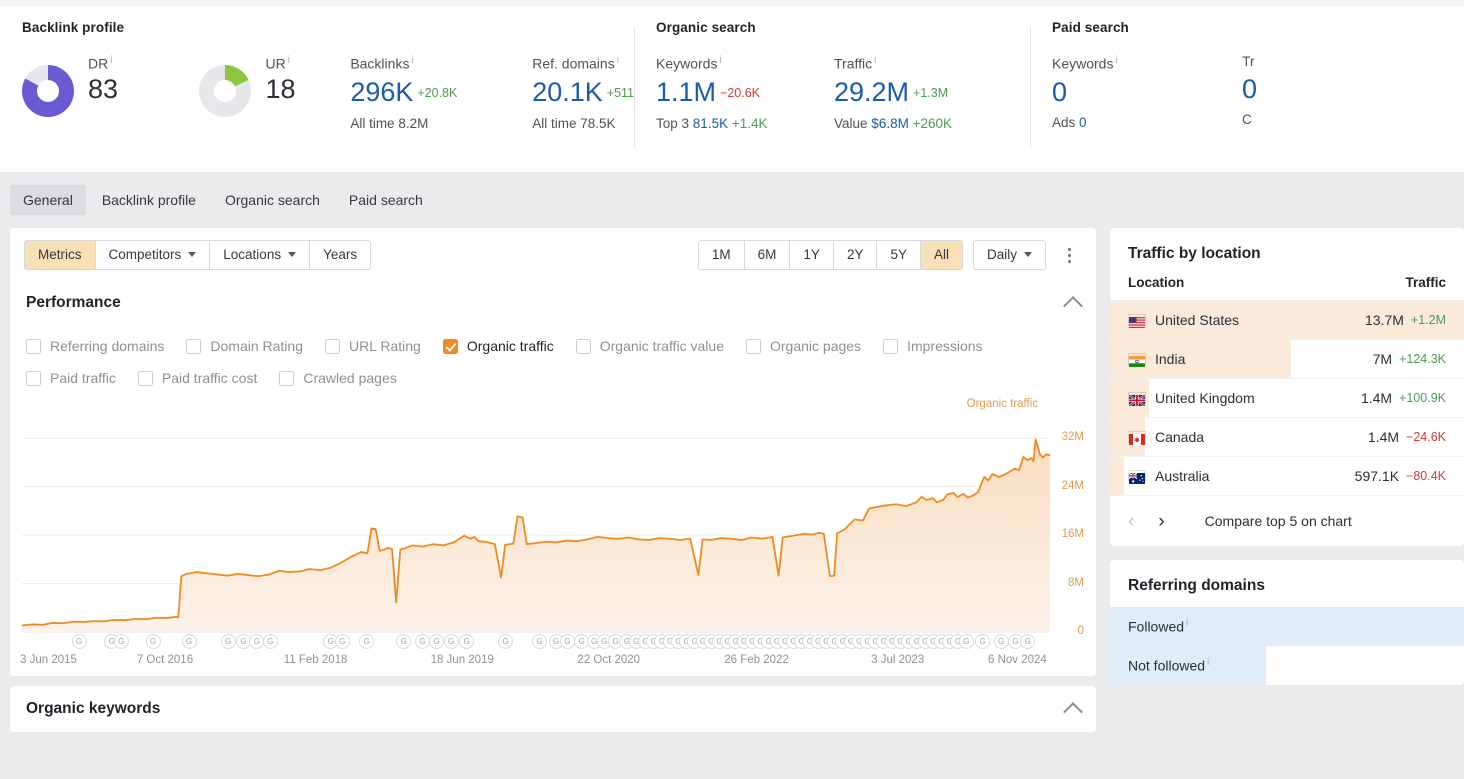 This screenshot has height=779, width=1464. What do you see at coordinates (1287, 320) in the screenshot?
I see `traffic-location-row: United States 13.7M +1.2M` at bounding box center [1287, 320].